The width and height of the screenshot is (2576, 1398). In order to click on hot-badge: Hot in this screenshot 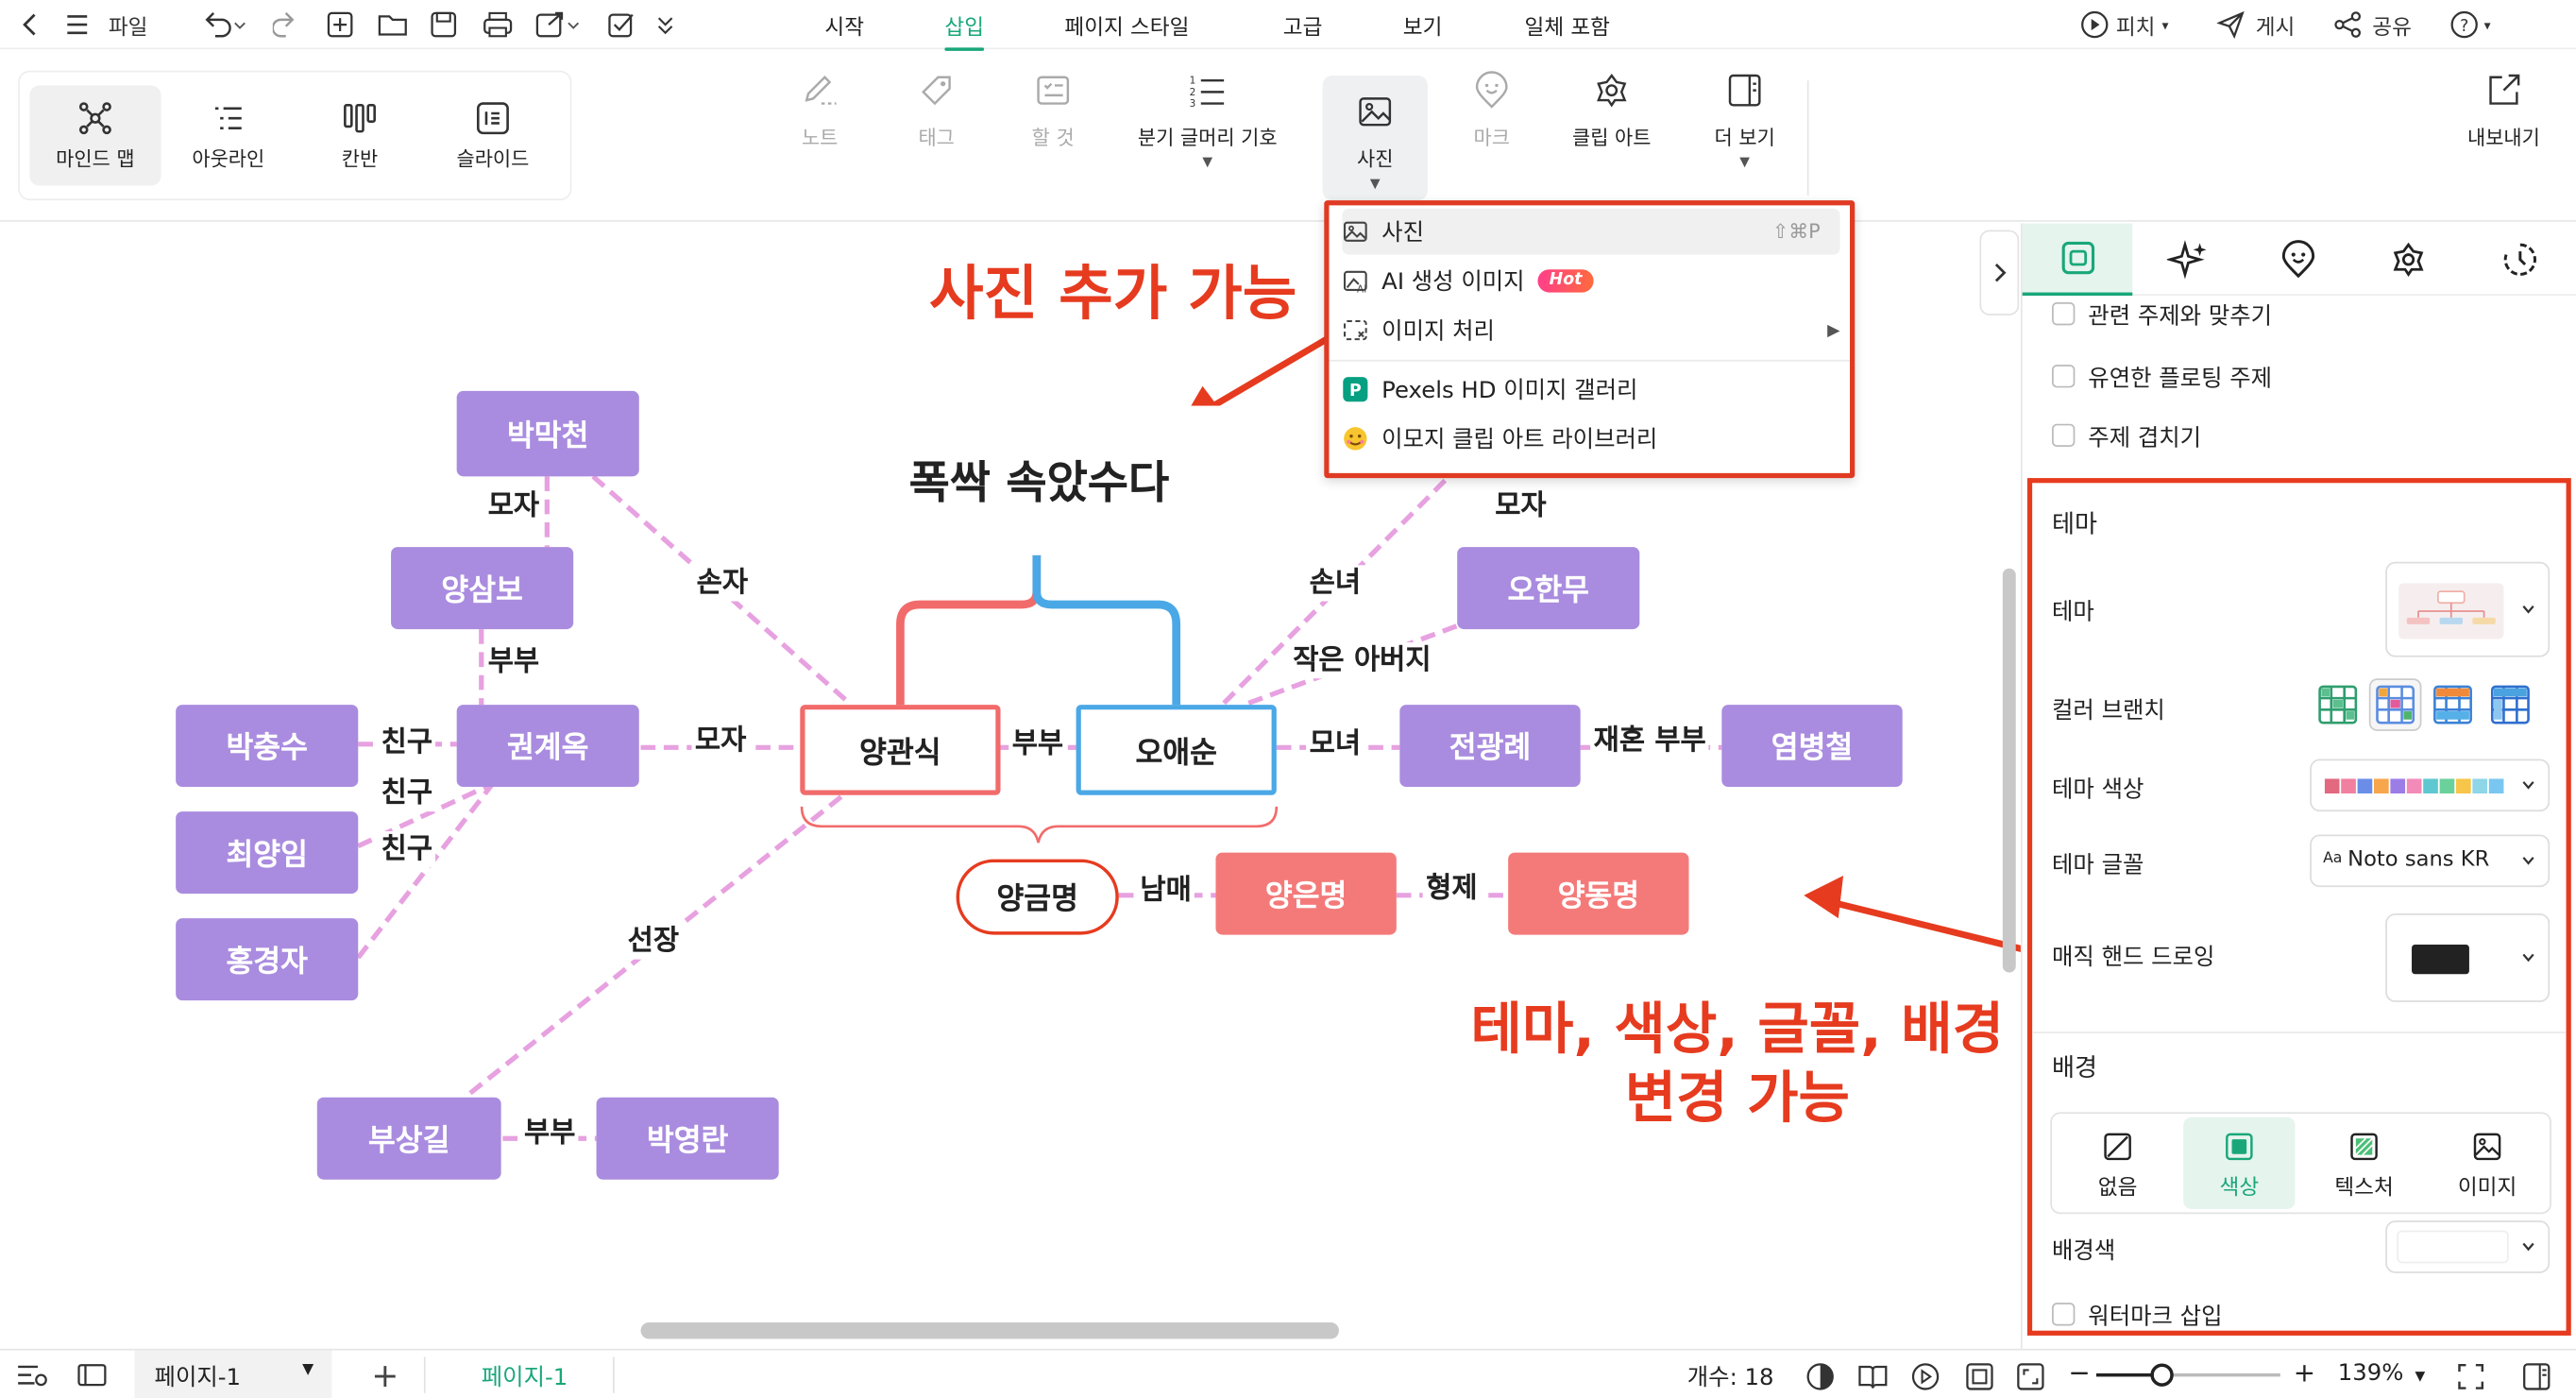, I will do `click(1565, 281)`.